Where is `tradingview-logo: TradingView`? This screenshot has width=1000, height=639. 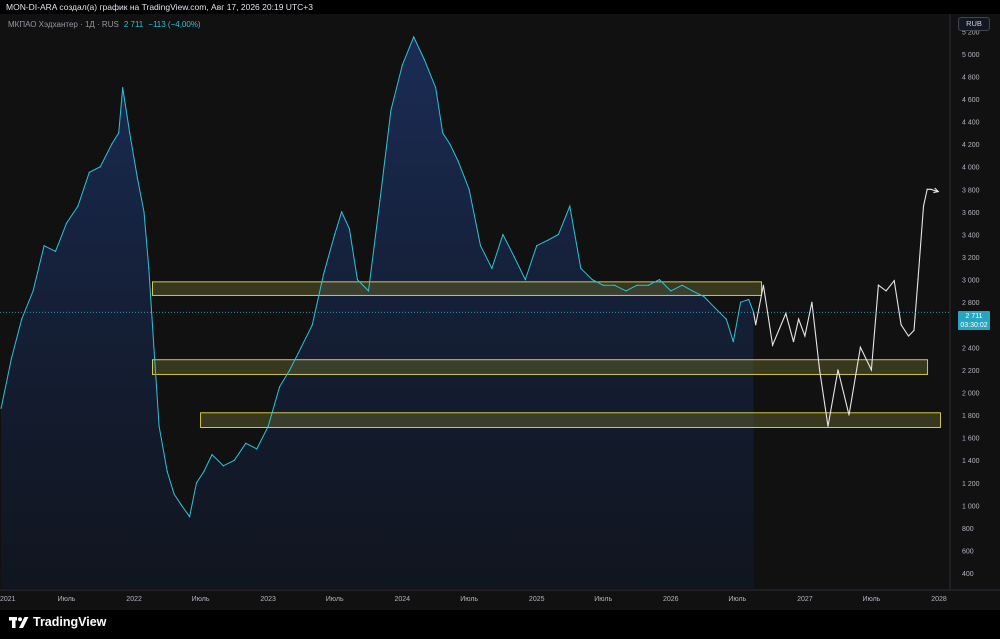 tradingview-logo: TradingView is located at coordinates (57, 622).